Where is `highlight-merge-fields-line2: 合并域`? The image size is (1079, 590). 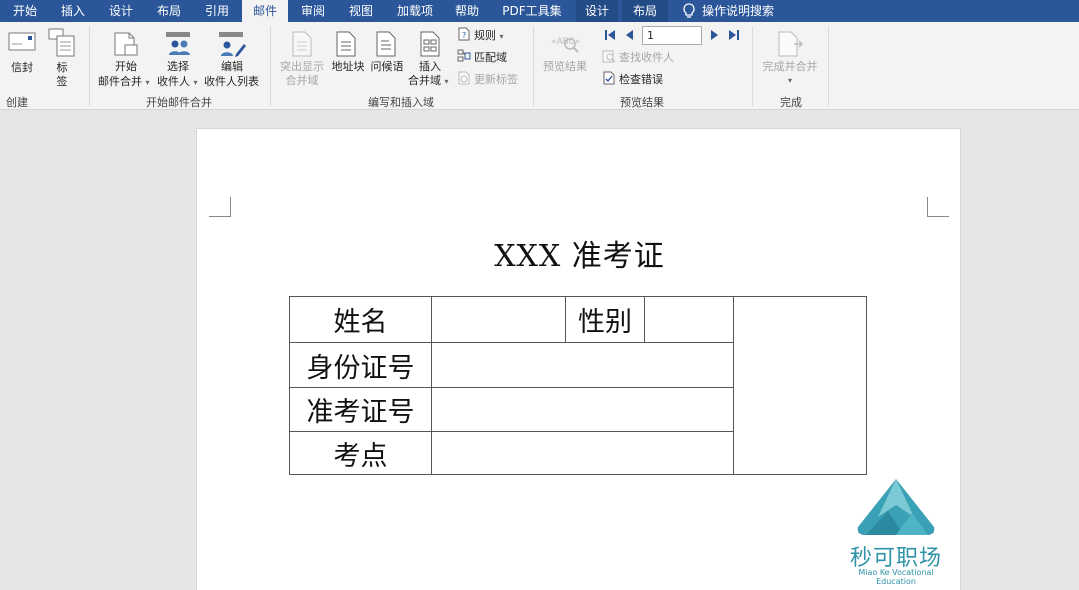
highlight-merge-fields-line2: 合并域 is located at coordinates (302, 80).